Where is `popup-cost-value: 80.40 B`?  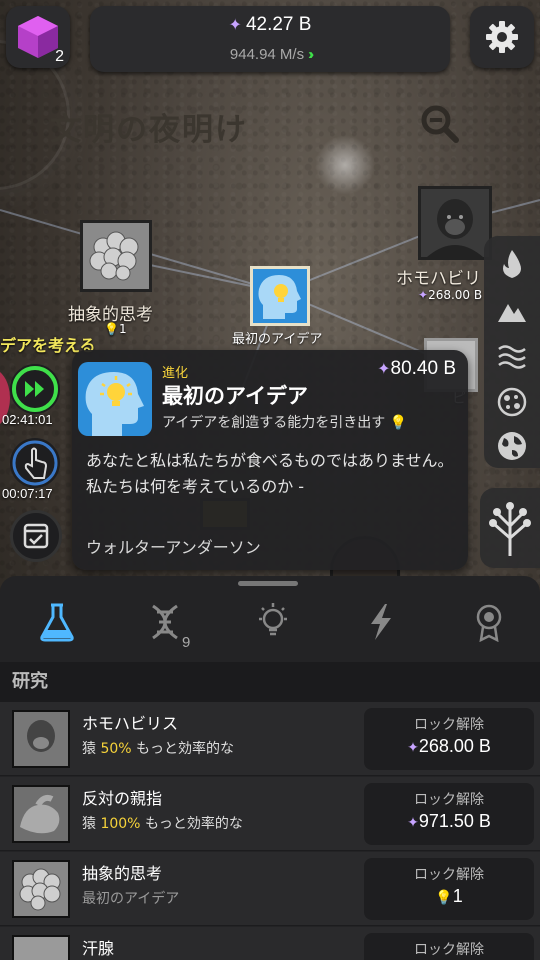 popup-cost-value: 80.40 B is located at coordinates (423, 368).